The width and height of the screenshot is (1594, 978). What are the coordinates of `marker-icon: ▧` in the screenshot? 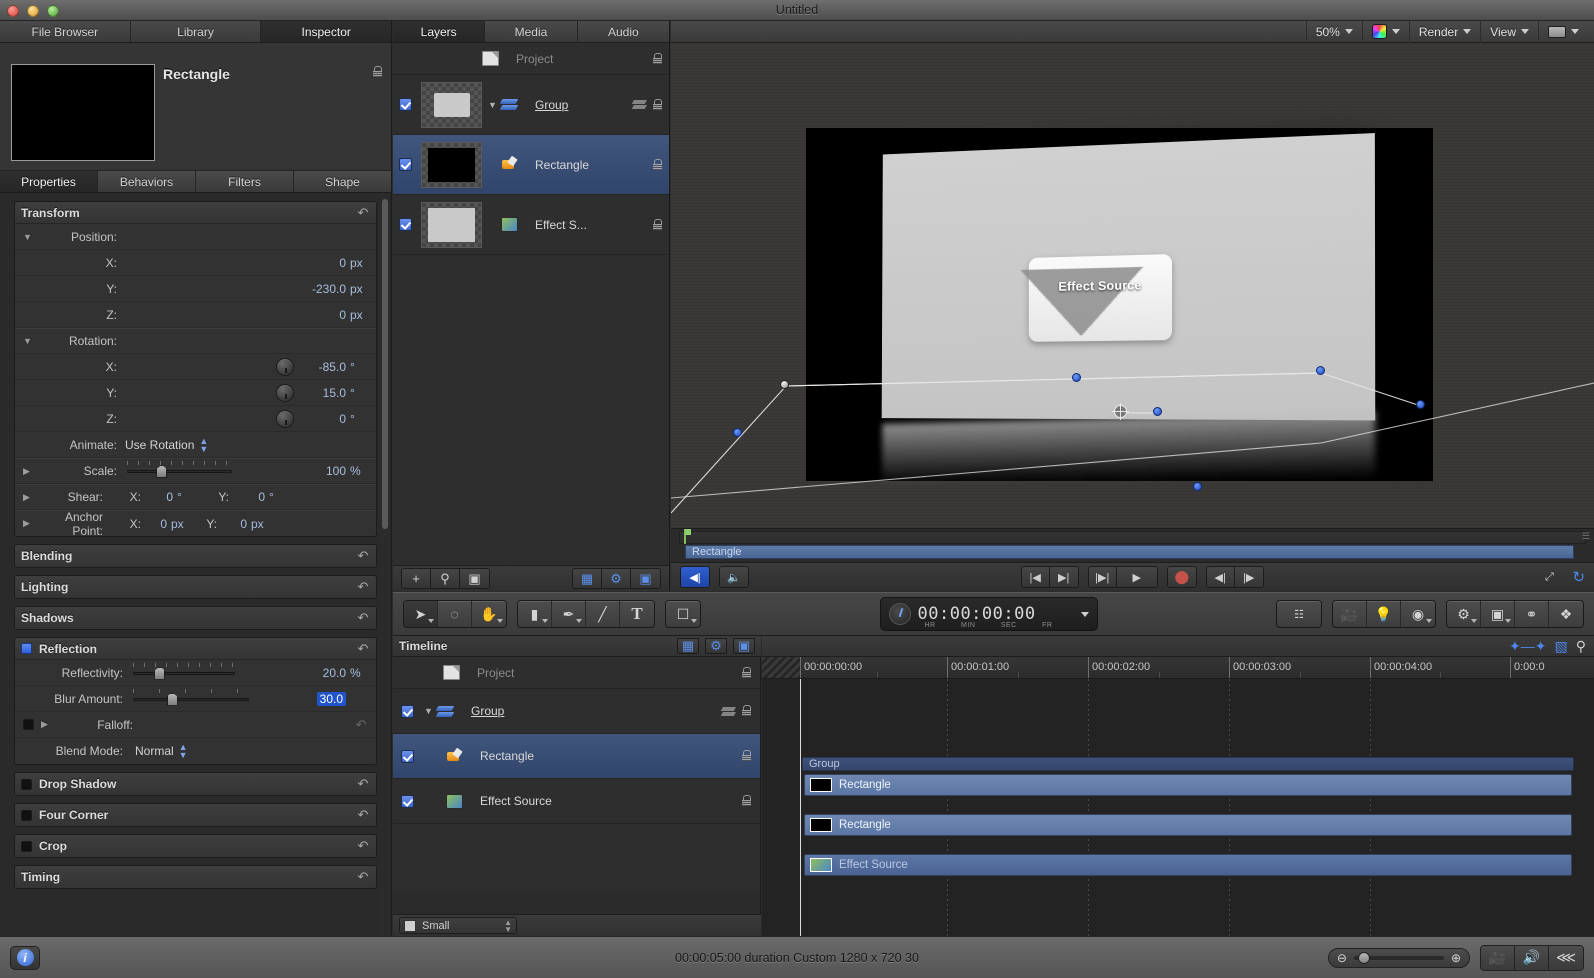 It's located at (1561, 646).